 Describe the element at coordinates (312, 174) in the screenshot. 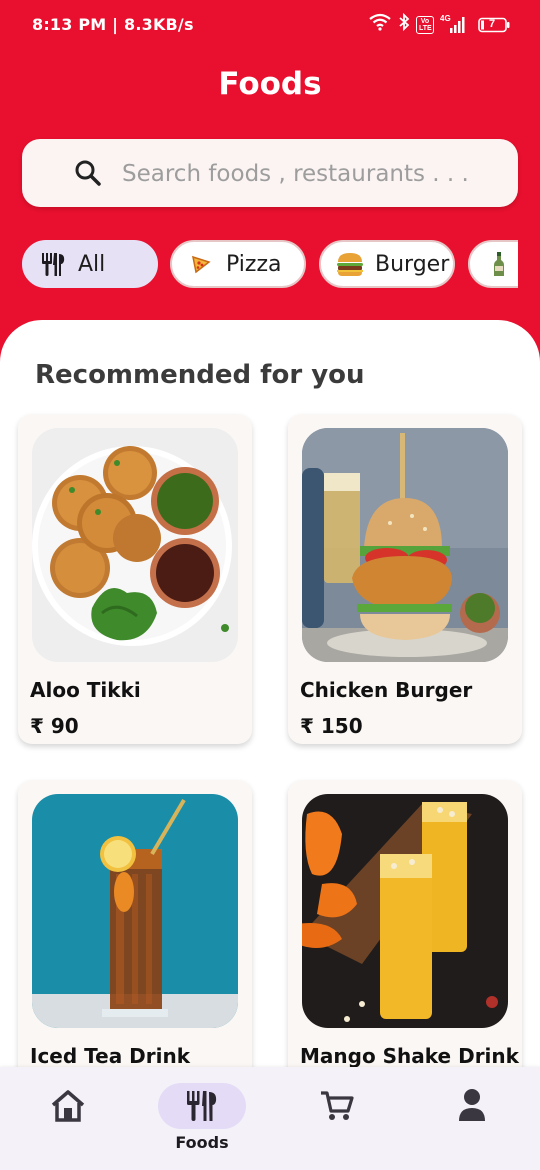

I see `search-input` at that location.